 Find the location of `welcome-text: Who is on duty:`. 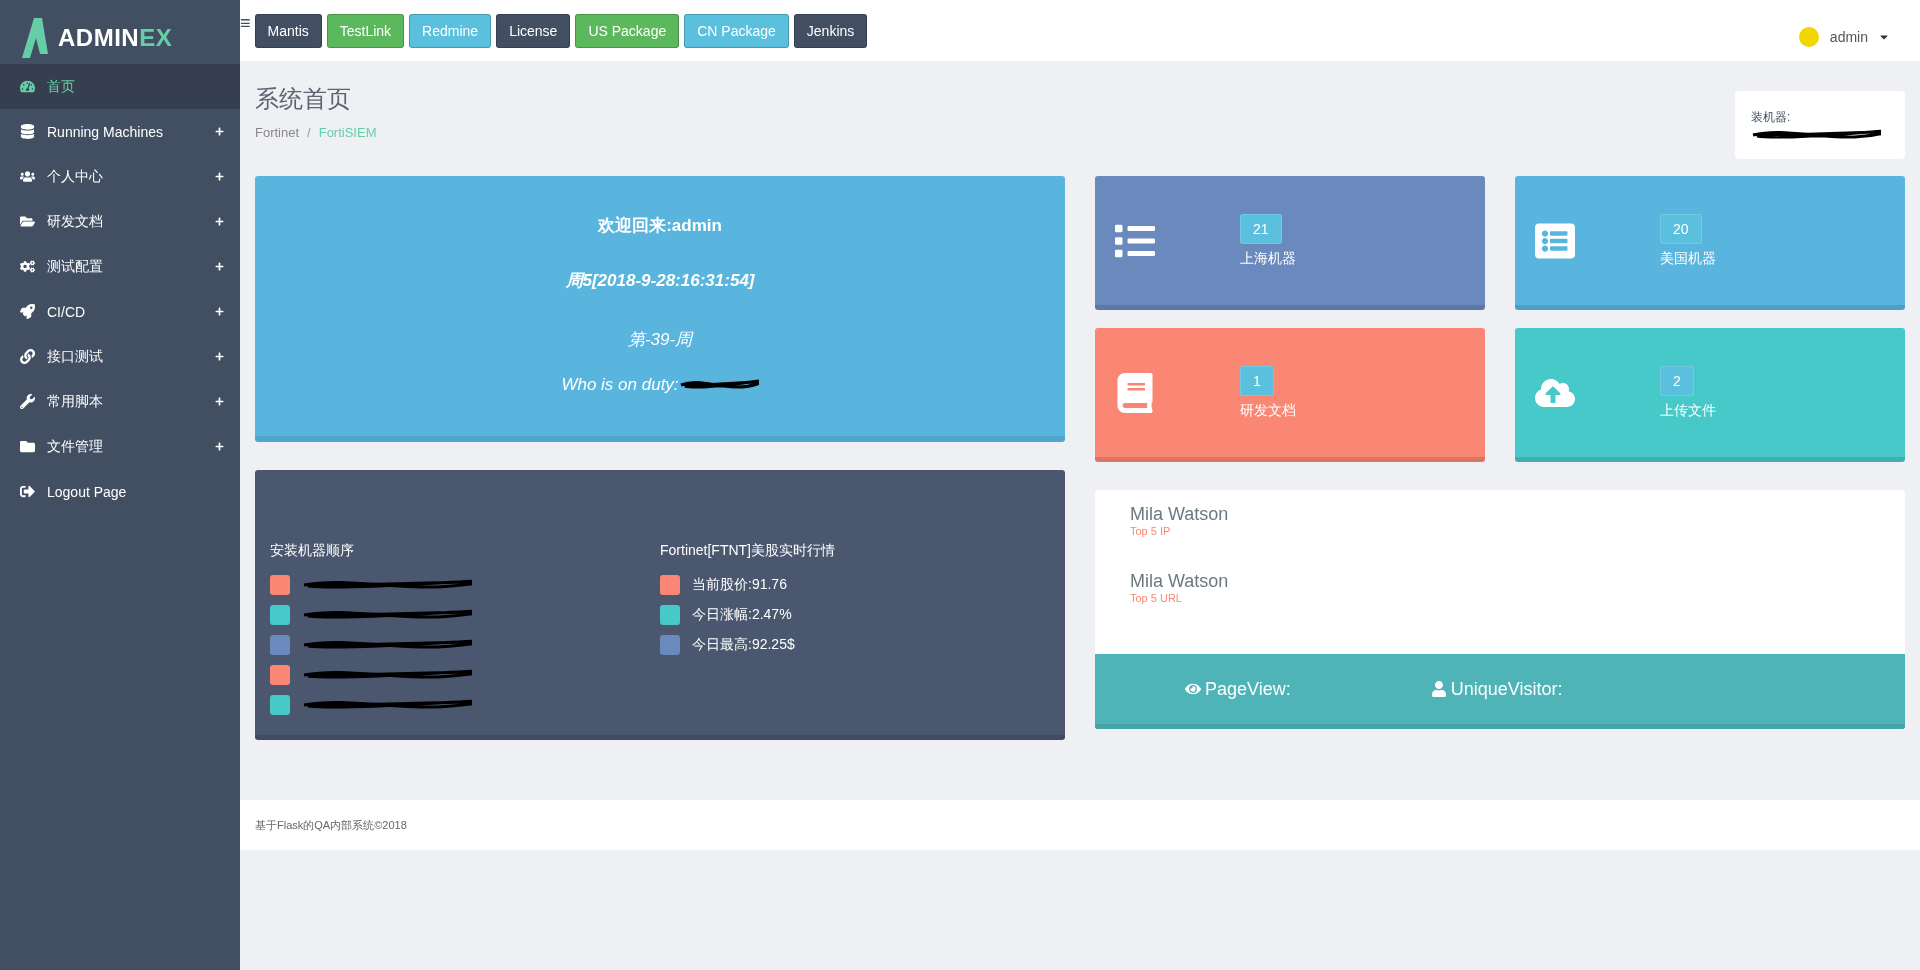

welcome-text: Who is on duty: is located at coordinates (620, 385).